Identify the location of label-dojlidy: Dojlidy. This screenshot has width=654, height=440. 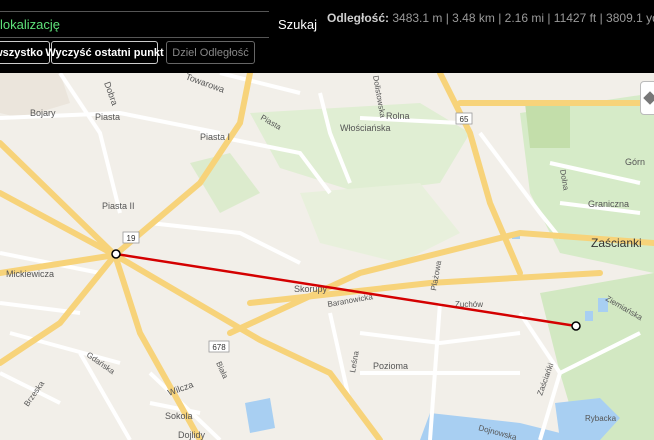
(192, 435).